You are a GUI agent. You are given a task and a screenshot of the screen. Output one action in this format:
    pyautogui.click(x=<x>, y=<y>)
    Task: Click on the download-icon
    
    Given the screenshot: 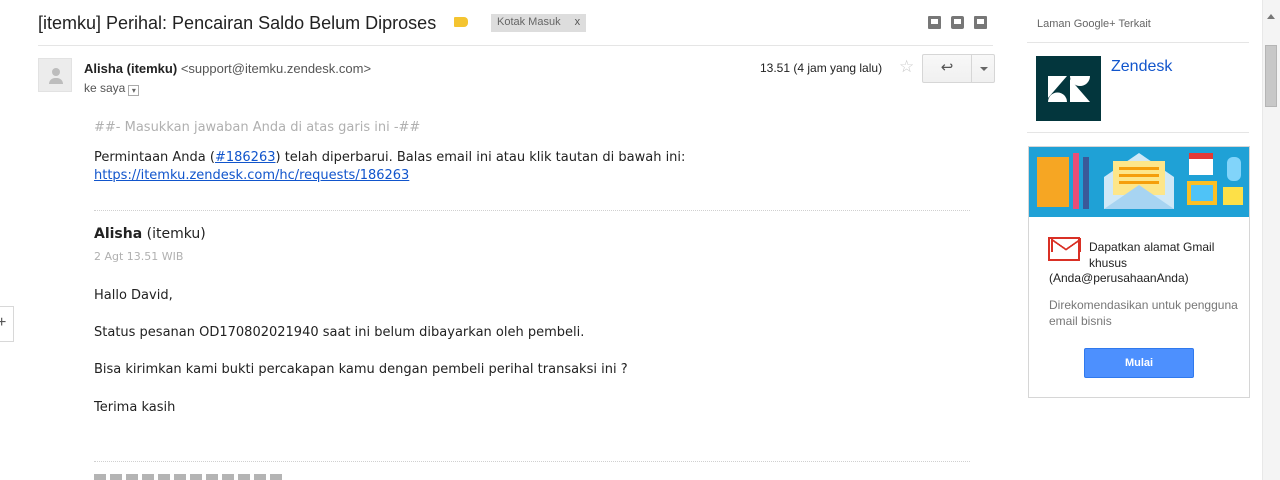 What is the action you would take?
    pyautogui.click(x=934, y=22)
    